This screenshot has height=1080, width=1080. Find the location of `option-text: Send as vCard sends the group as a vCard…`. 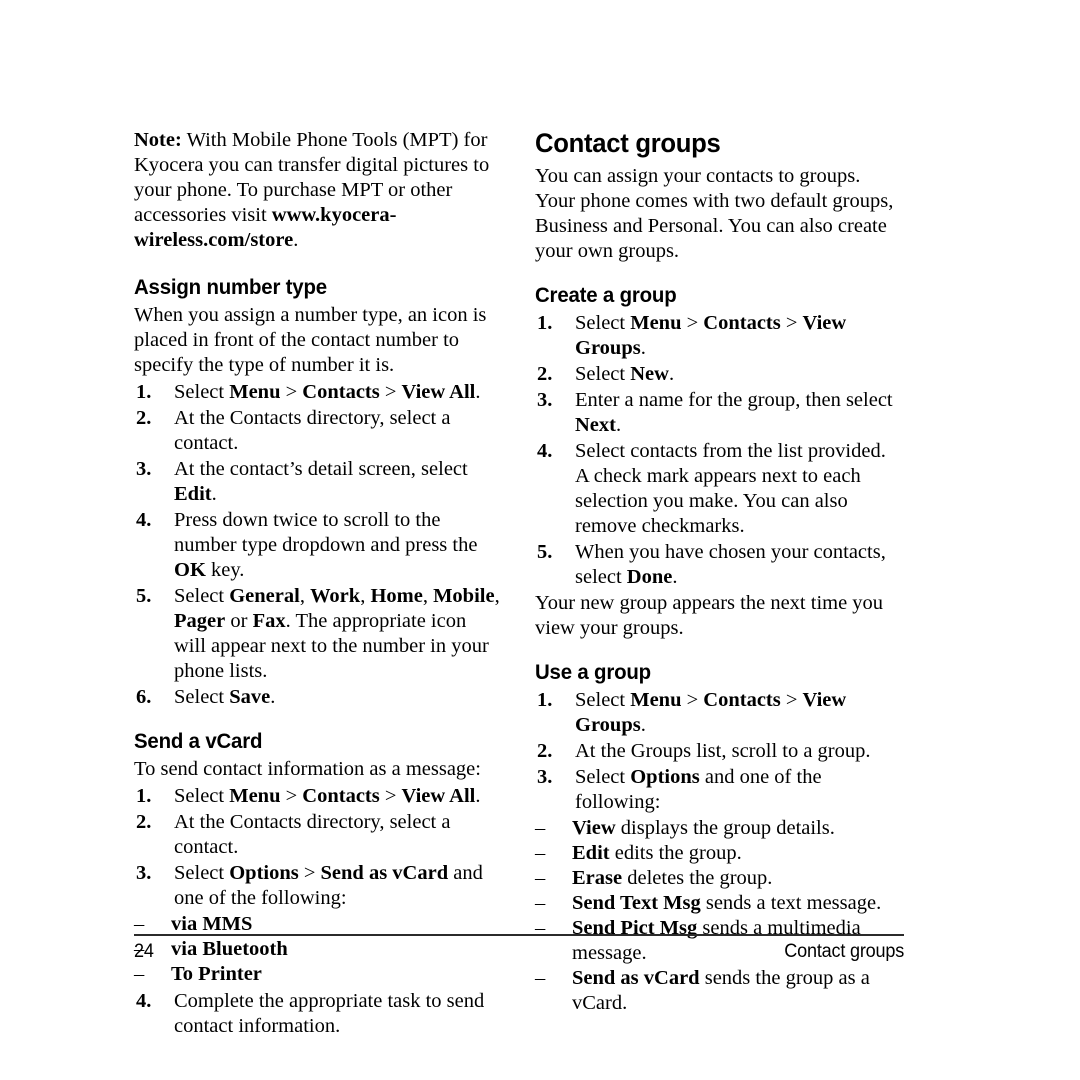

option-text: Send as vCard sends the group as a vCard… is located at coordinates (721, 990).